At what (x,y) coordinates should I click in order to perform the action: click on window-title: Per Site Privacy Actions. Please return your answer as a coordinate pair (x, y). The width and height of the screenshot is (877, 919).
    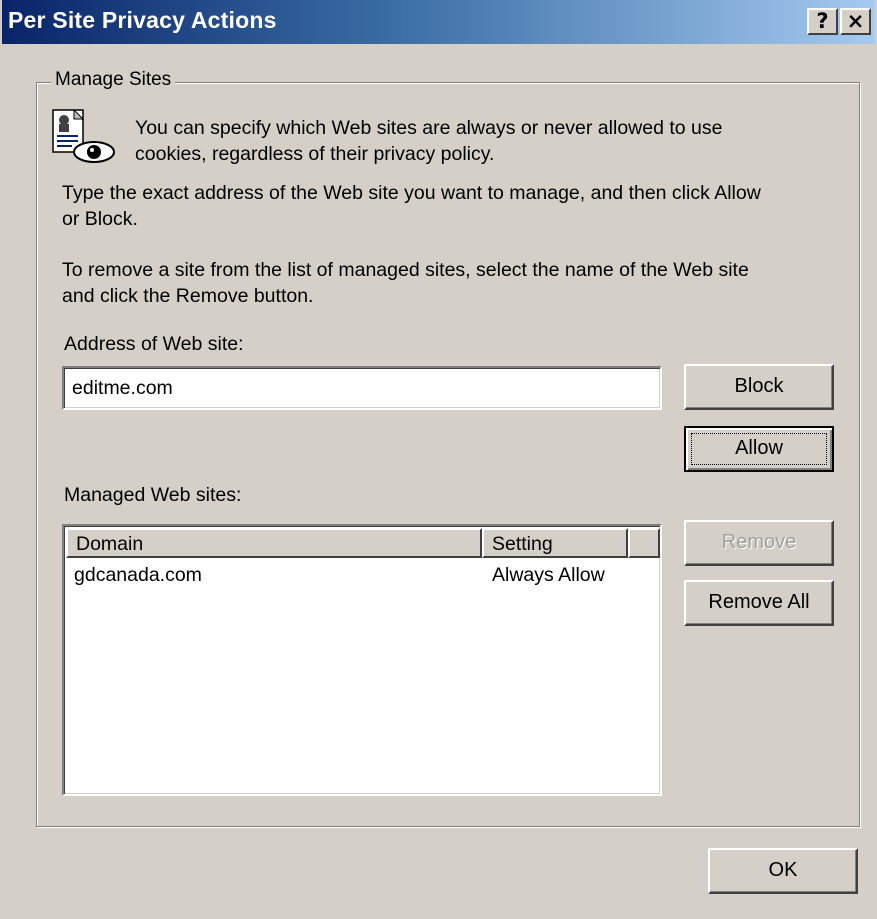
    Looking at the image, I should click on (142, 20).